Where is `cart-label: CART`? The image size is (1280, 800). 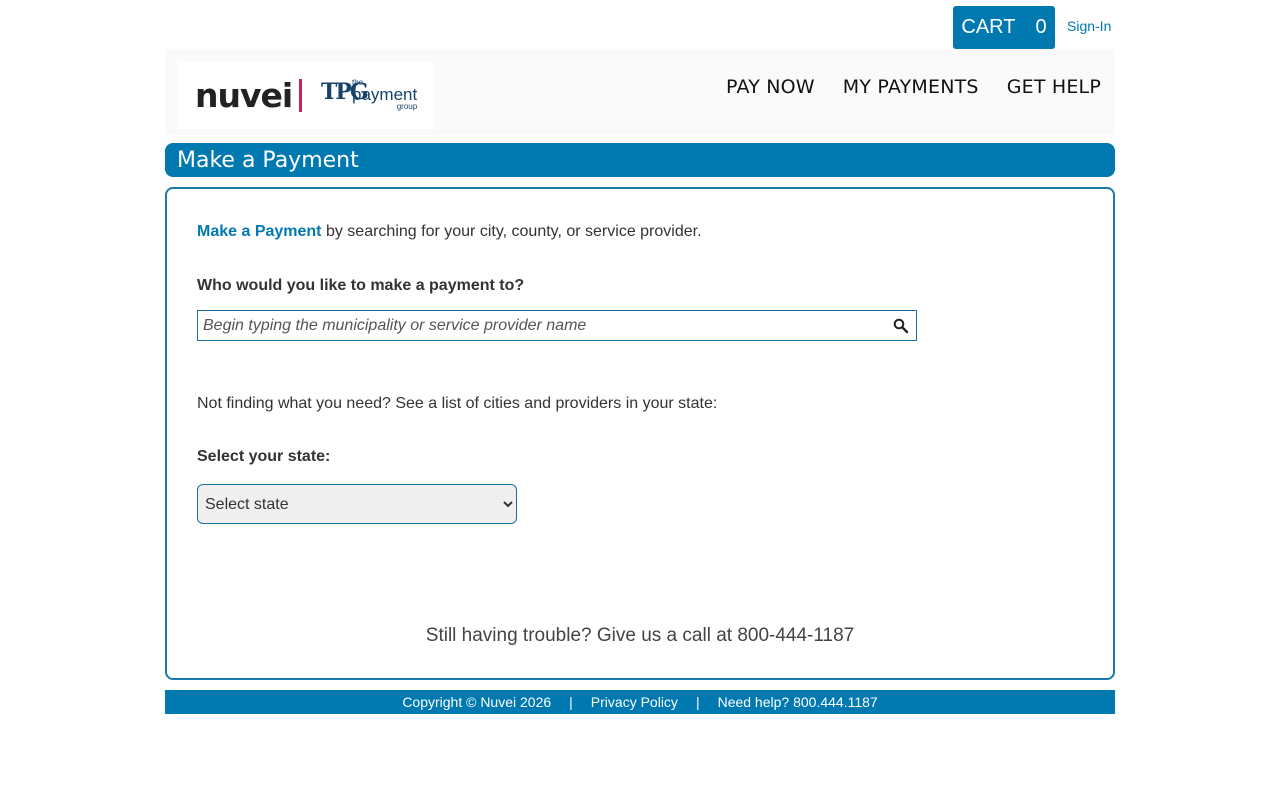
cart-label: CART is located at coordinates (988, 27).